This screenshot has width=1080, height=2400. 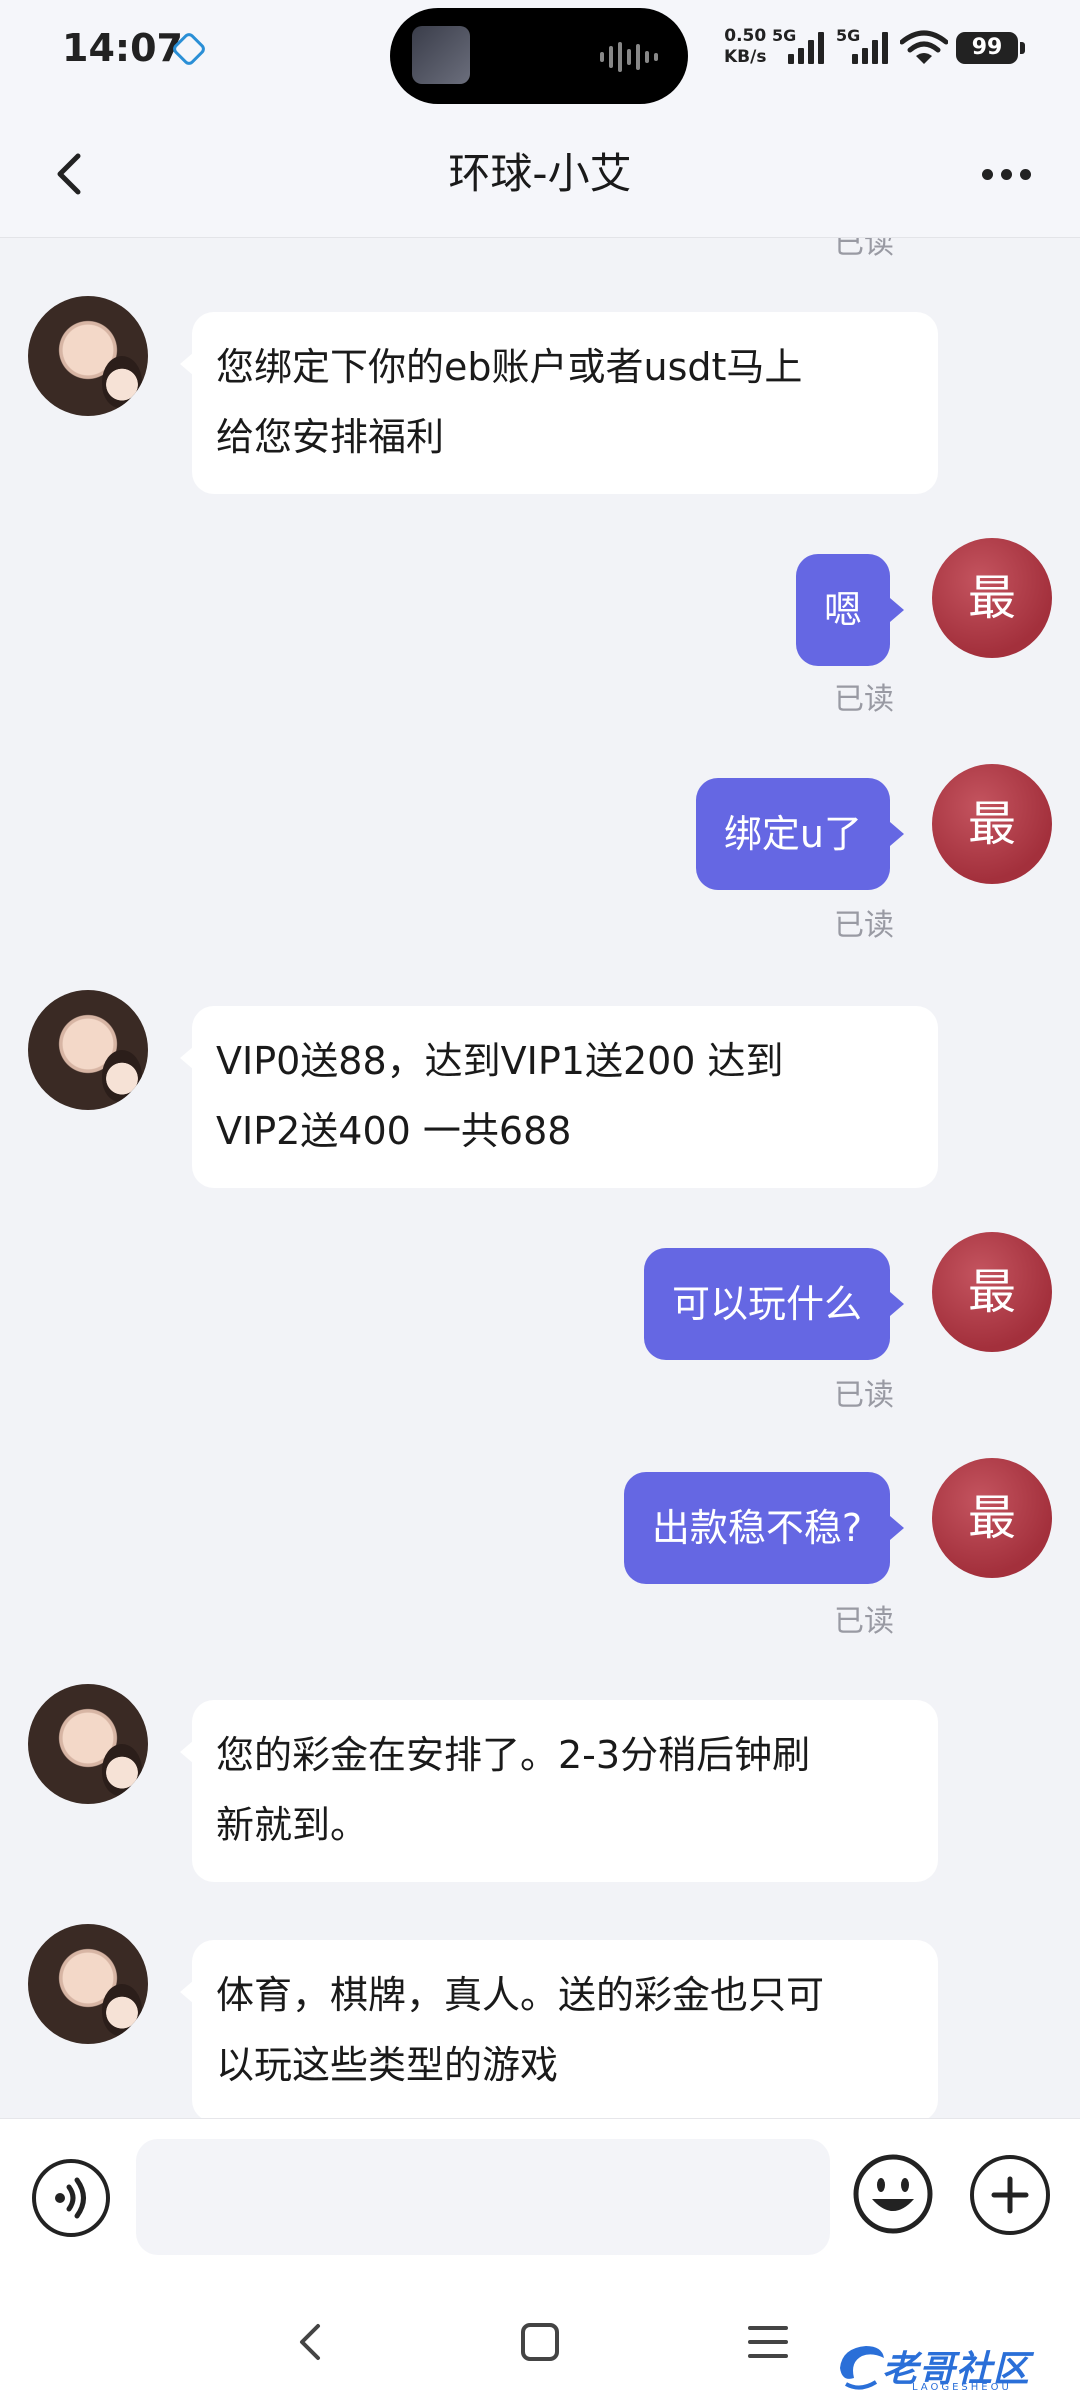 I want to click on battery-tip, so click(x=1022, y=48).